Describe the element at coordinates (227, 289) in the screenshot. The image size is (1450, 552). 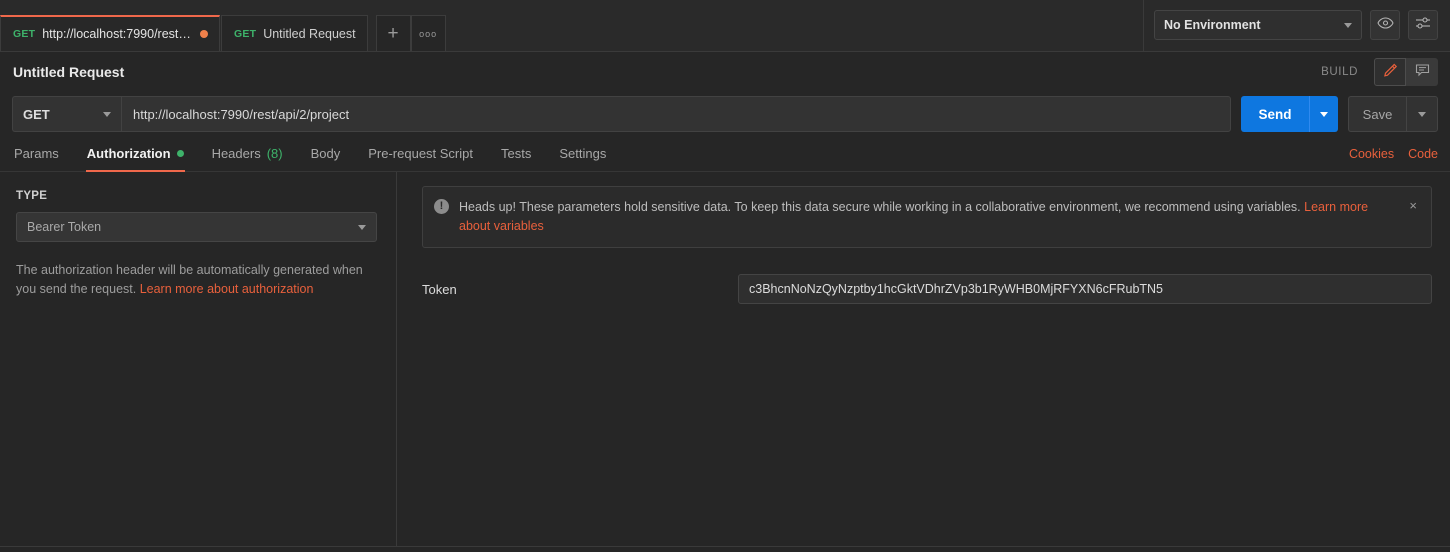
I see `auth-help-link: Learn more about authorization` at that location.